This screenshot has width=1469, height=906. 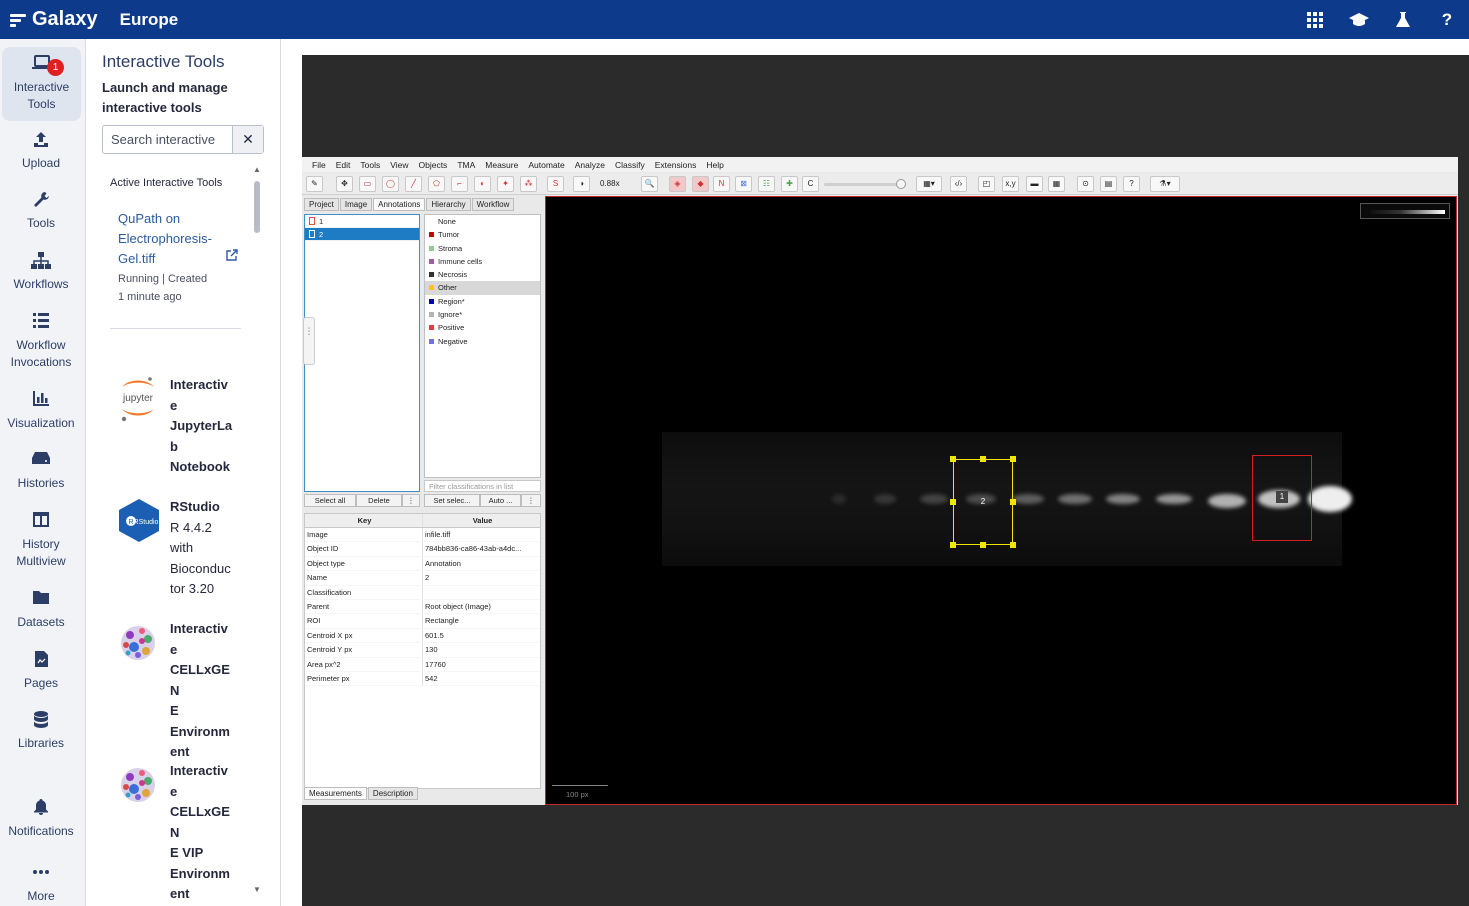 What do you see at coordinates (482, 221) in the screenshot?
I see `class-row: None` at bounding box center [482, 221].